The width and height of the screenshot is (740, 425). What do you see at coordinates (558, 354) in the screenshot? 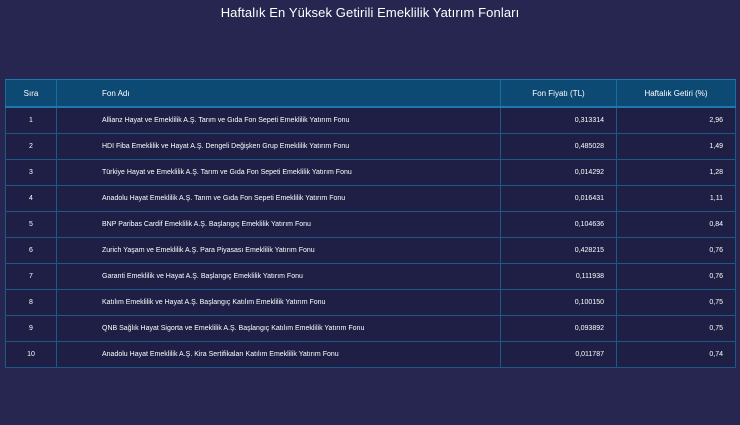
I see `cell-fund-price: 0,011787` at bounding box center [558, 354].